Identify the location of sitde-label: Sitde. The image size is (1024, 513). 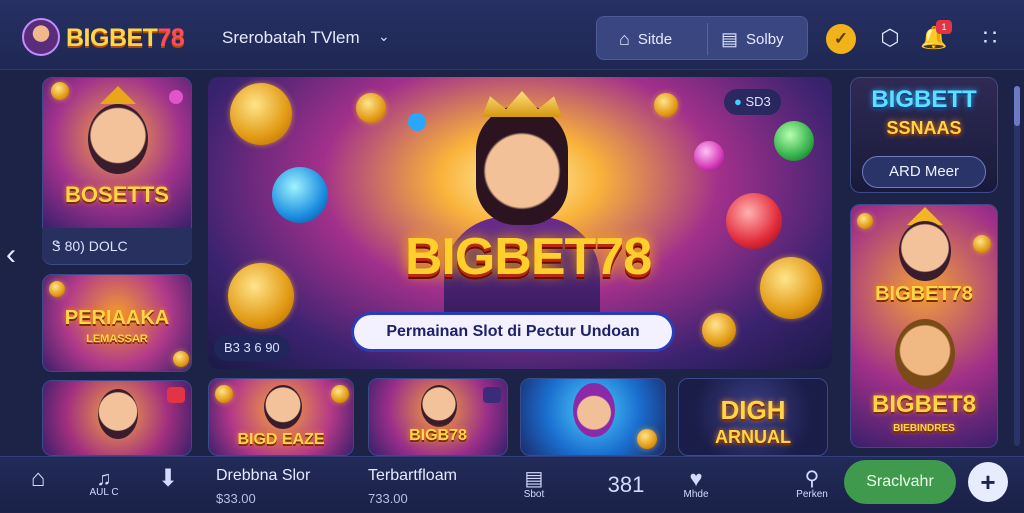
(655, 39).